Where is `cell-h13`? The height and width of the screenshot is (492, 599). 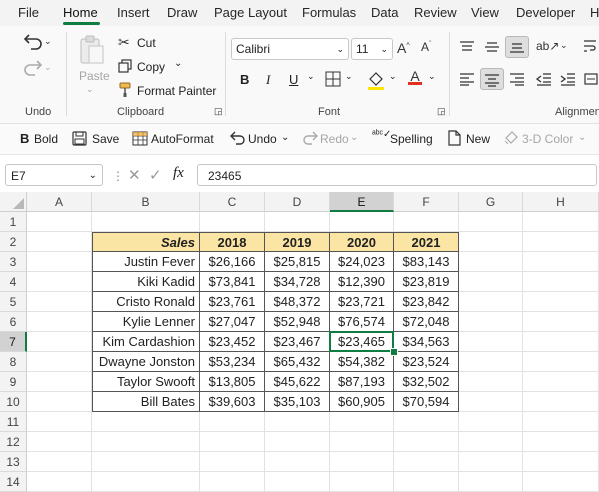 cell-h13 is located at coordinates (561, 462).